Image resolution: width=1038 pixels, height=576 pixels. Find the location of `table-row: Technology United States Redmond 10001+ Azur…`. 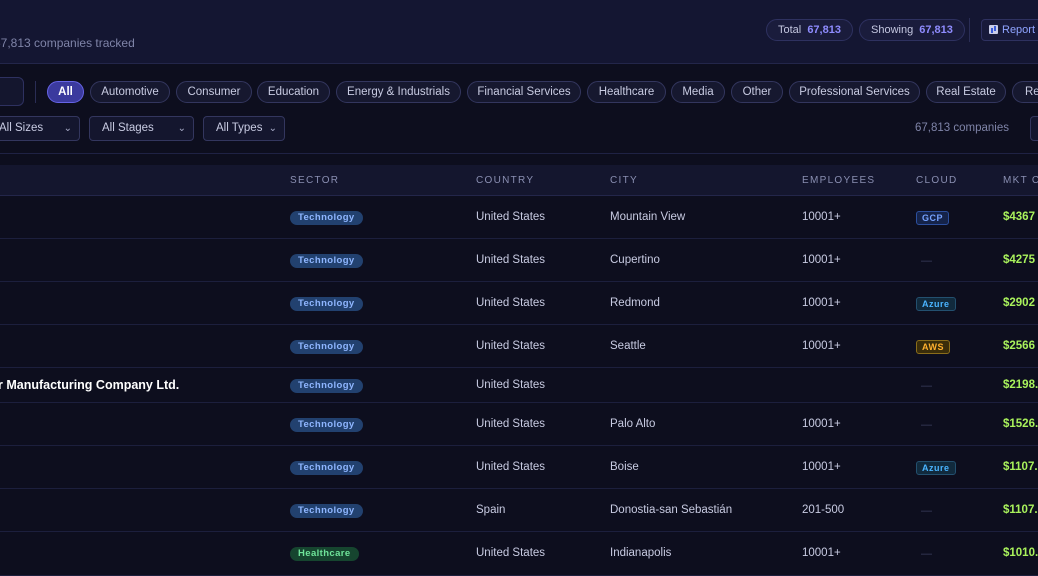

table-row: Technology United States Redmond 10001+ Azur… is located at coordinates (519, 303).